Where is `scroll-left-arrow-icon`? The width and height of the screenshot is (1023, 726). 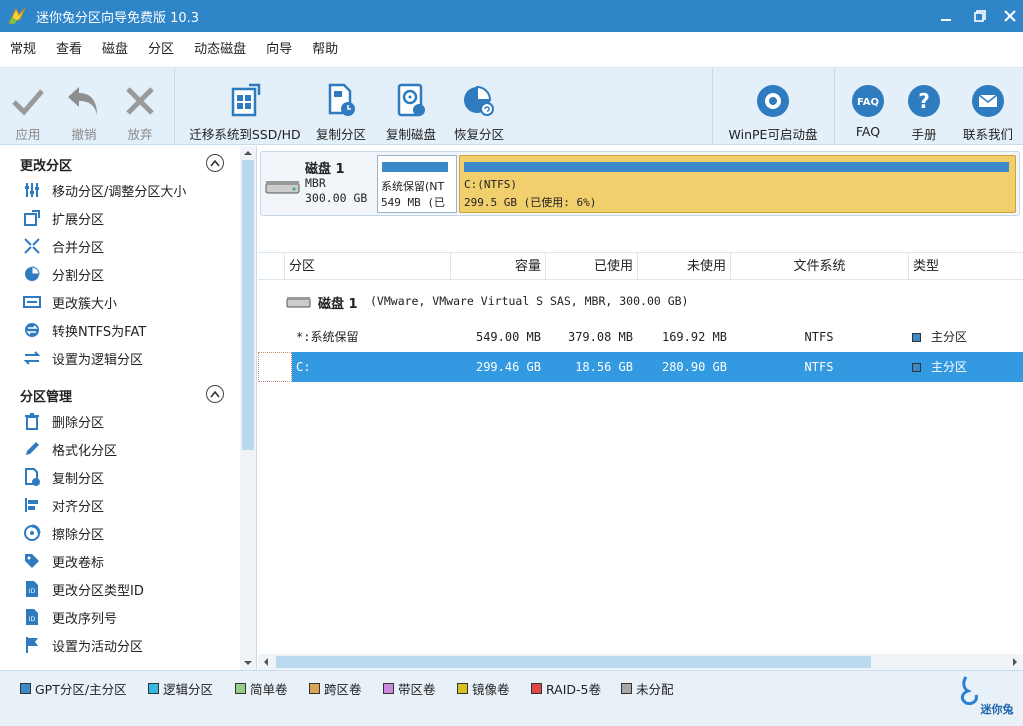 scroll-left-arrow-icon is located at coordinates (266, 662).